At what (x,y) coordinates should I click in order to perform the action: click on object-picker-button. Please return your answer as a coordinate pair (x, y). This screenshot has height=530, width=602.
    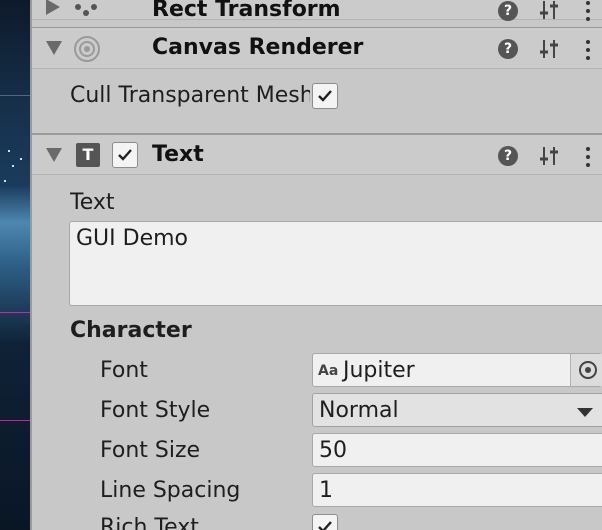
    Looking at the image, I should click on (586, 370).